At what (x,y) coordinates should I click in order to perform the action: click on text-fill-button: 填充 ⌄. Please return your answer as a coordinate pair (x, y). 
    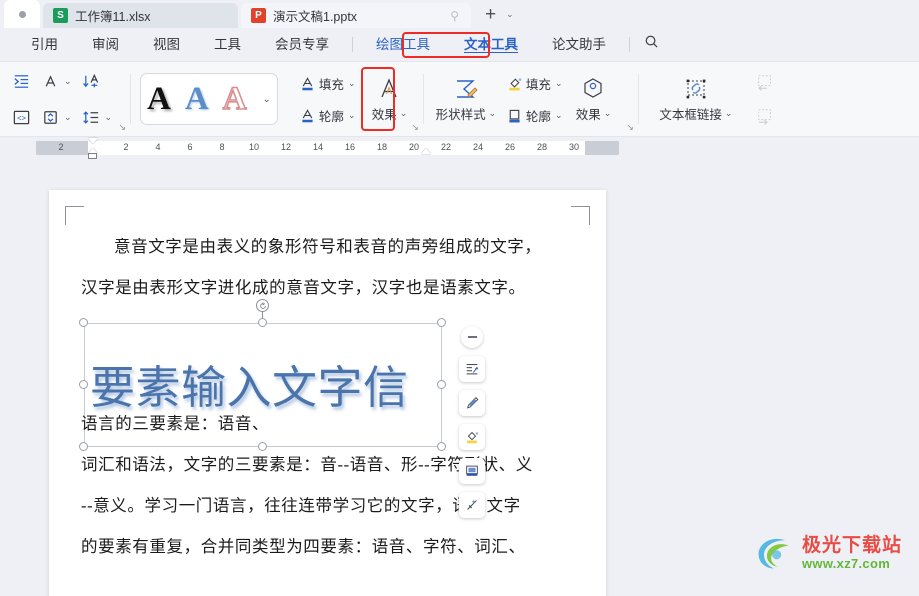
    Looking at the image, I should click on (327, 83).